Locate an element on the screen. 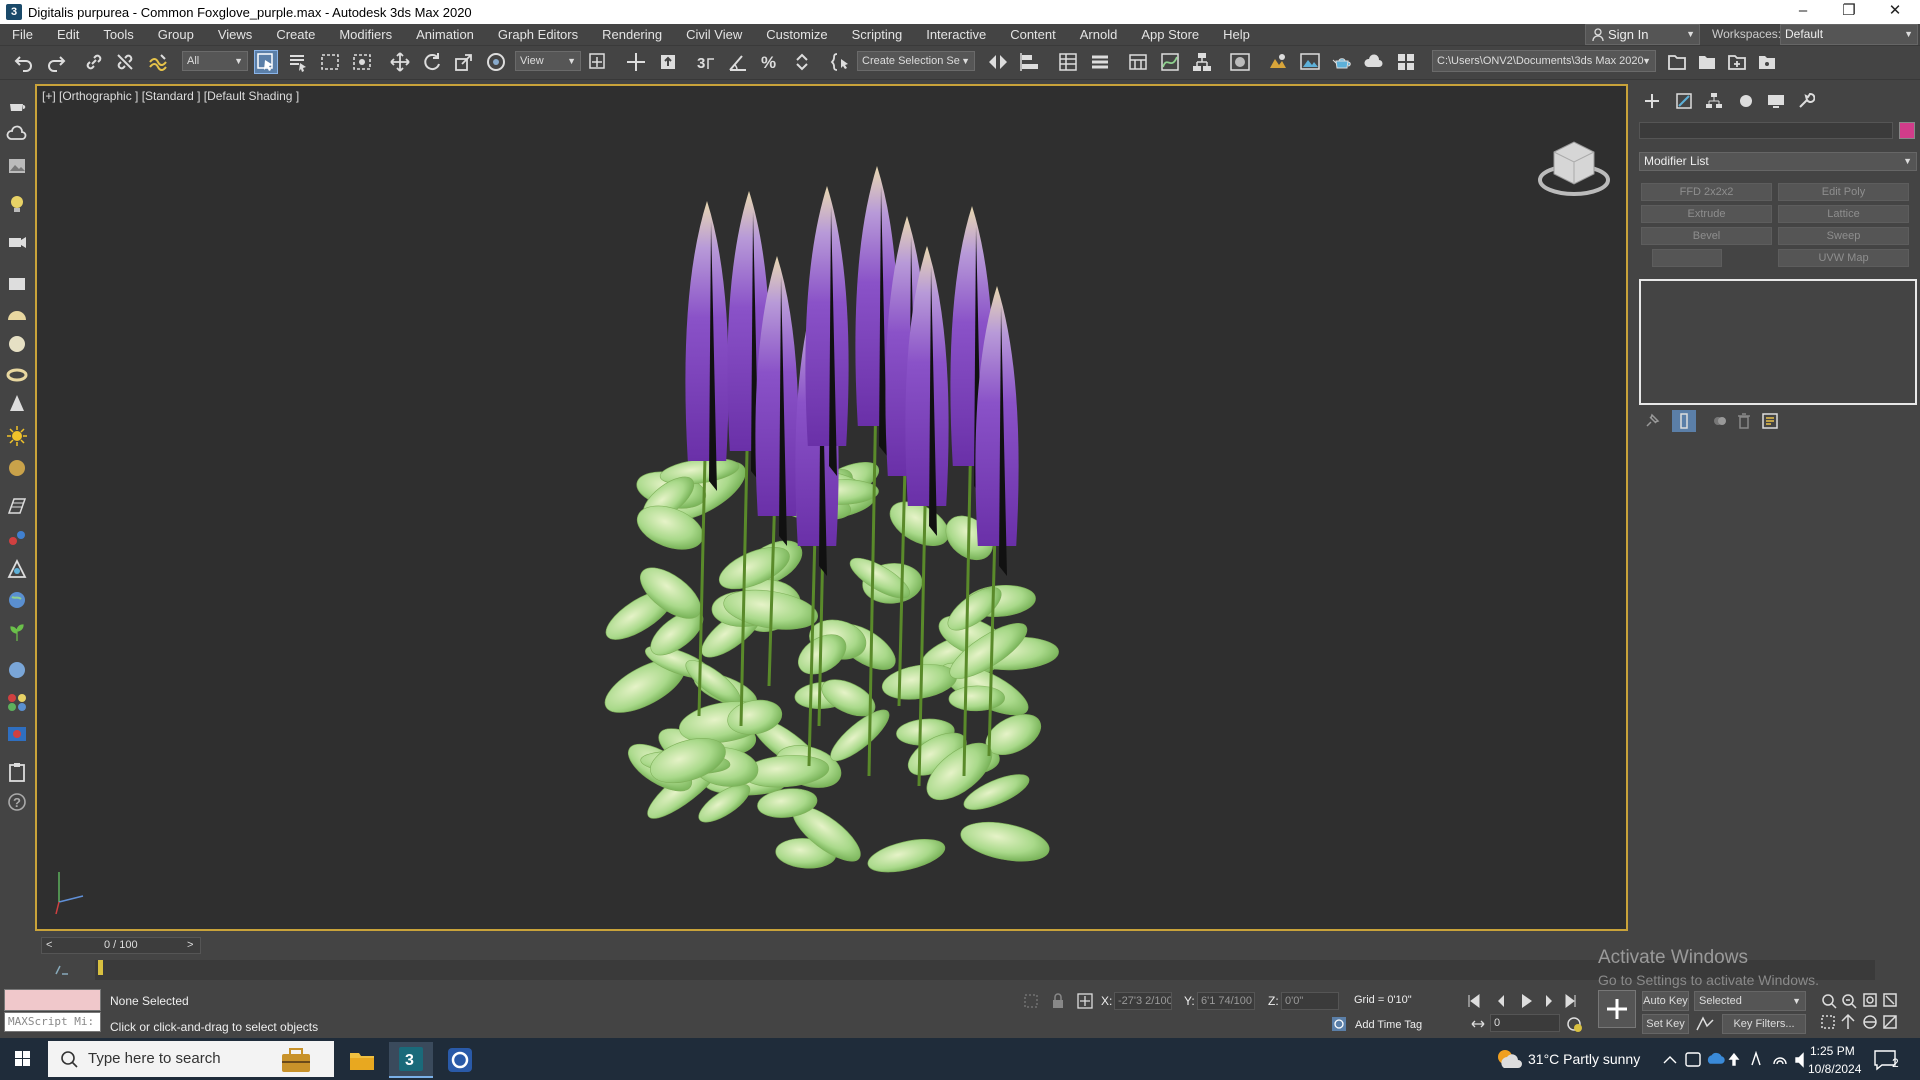 This screenshot has height=1080, width=1920. tool-torus is located at coordinates (17, 374).